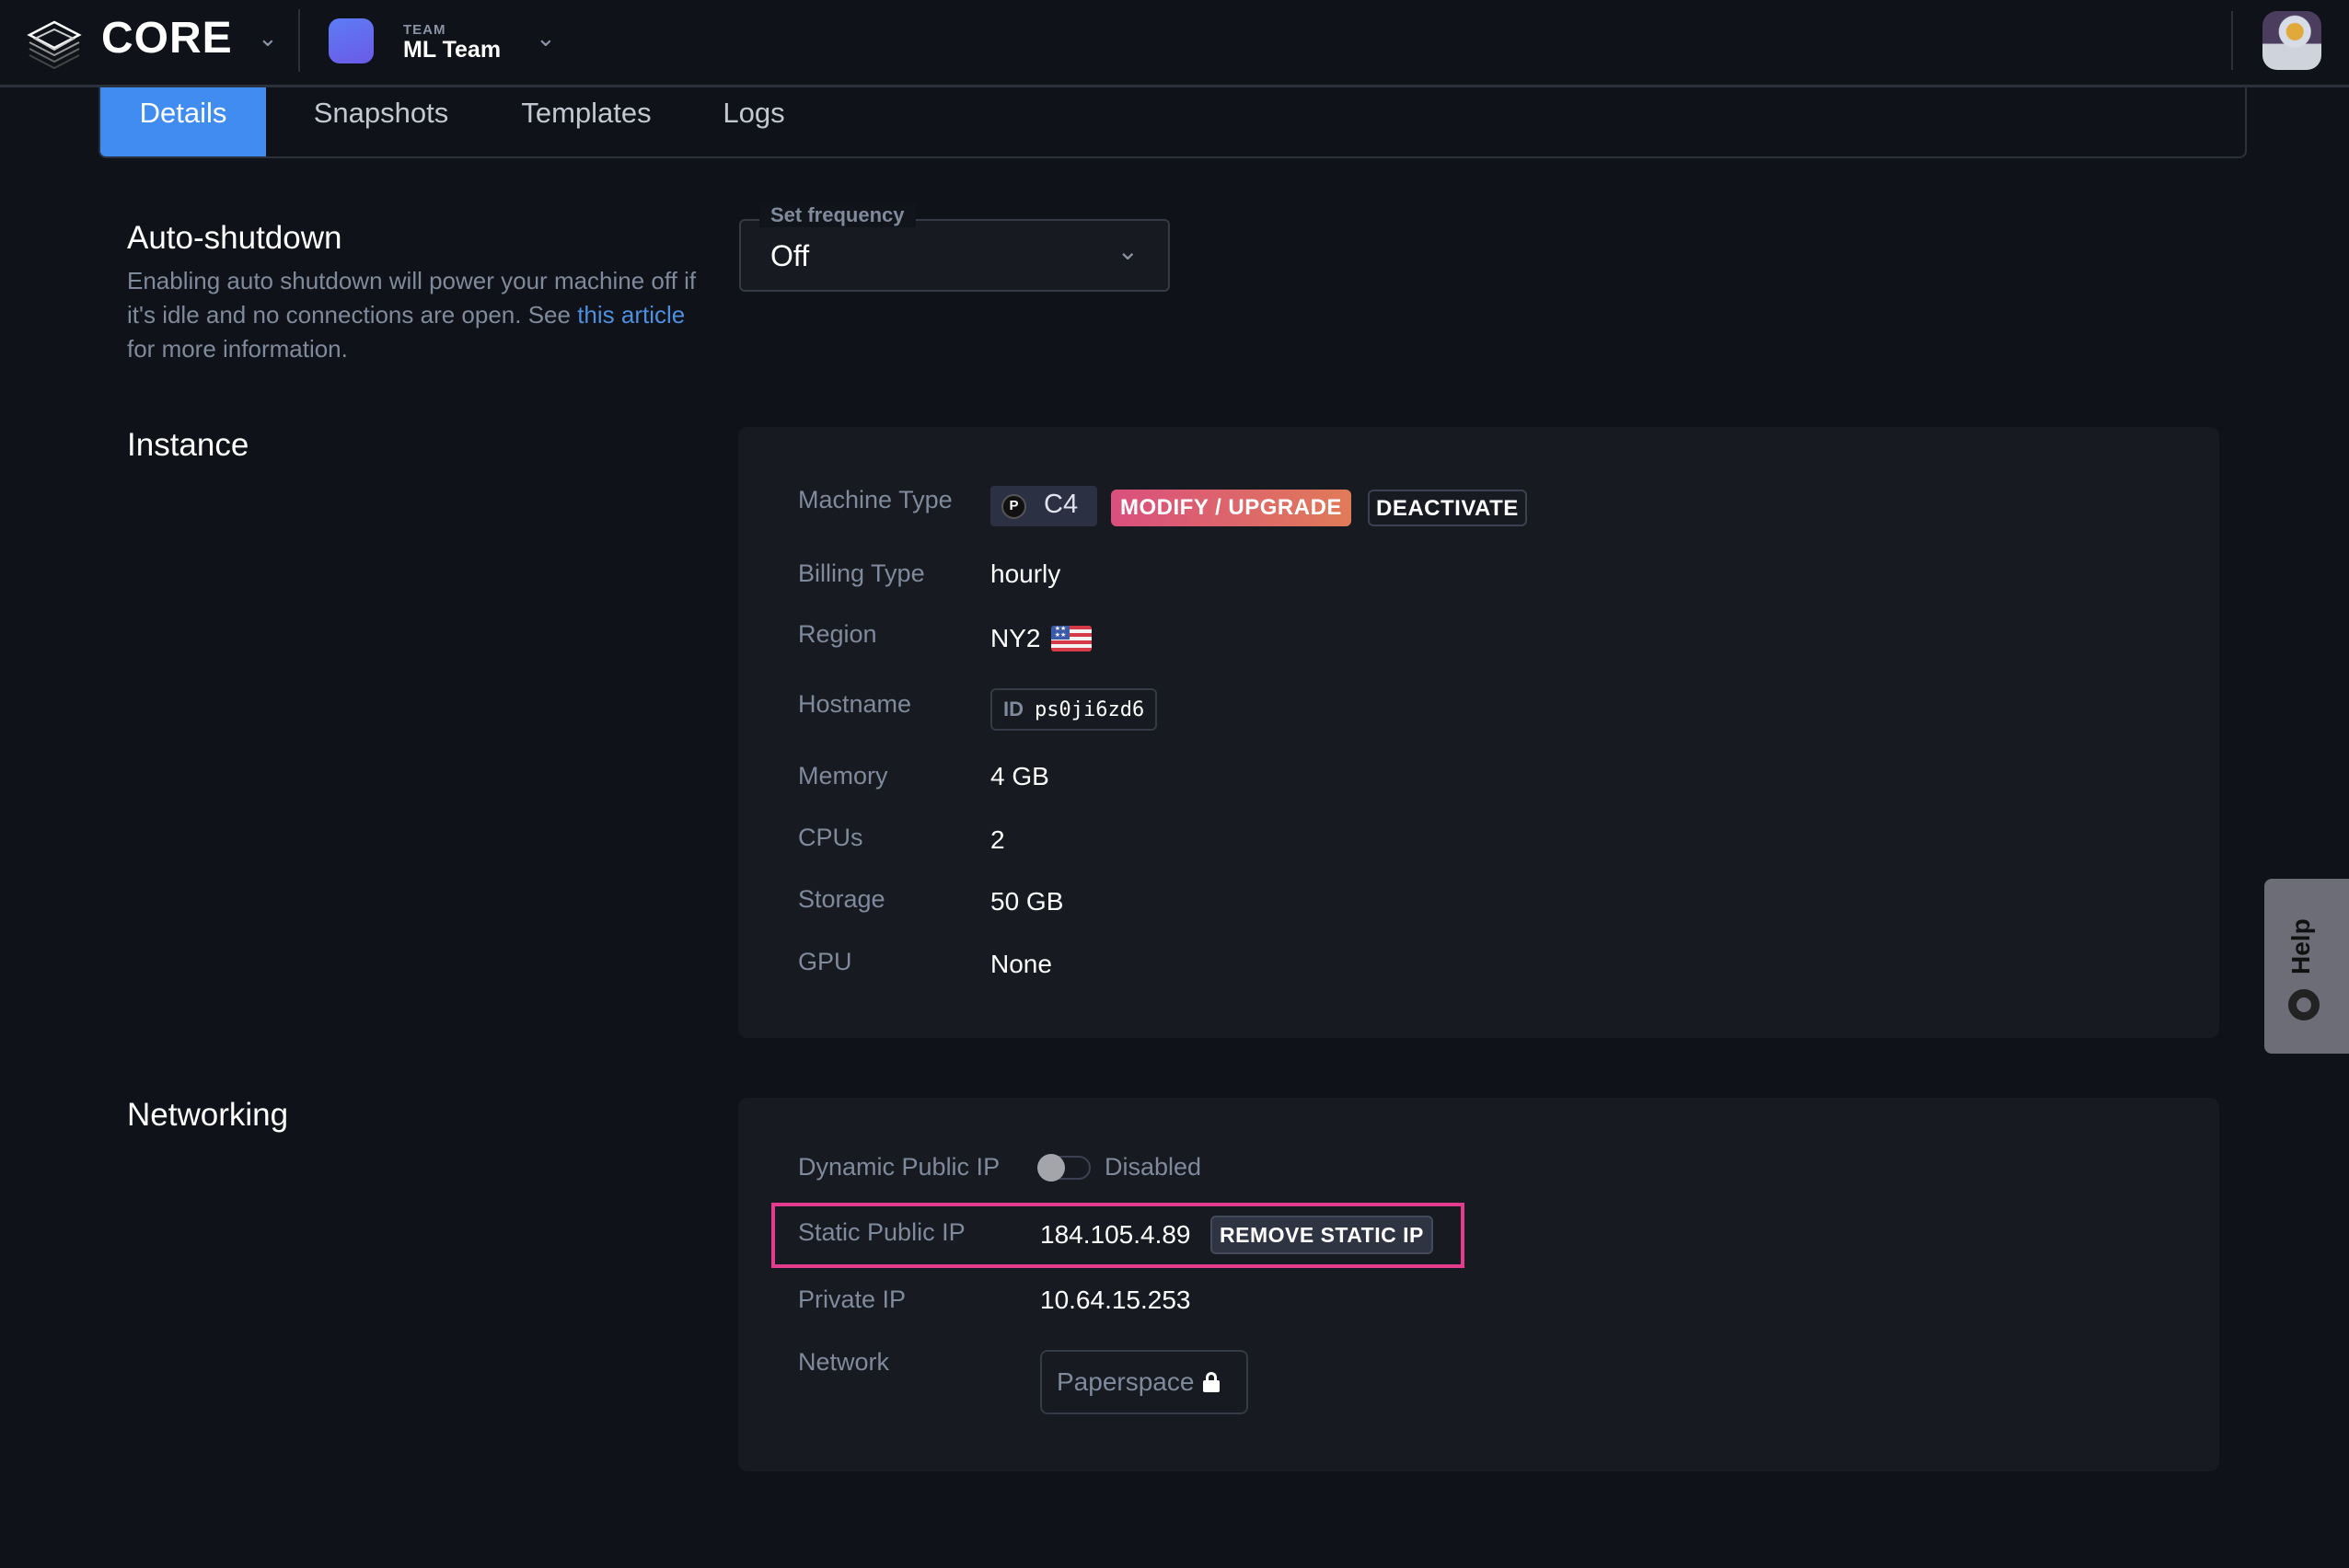 This screenshot has width=2349, height=1568. What do you see at coordinates (381, 121) in the screenshot?
I see `tab-snapshots: Snapshots` at bounding box center [381, 121].